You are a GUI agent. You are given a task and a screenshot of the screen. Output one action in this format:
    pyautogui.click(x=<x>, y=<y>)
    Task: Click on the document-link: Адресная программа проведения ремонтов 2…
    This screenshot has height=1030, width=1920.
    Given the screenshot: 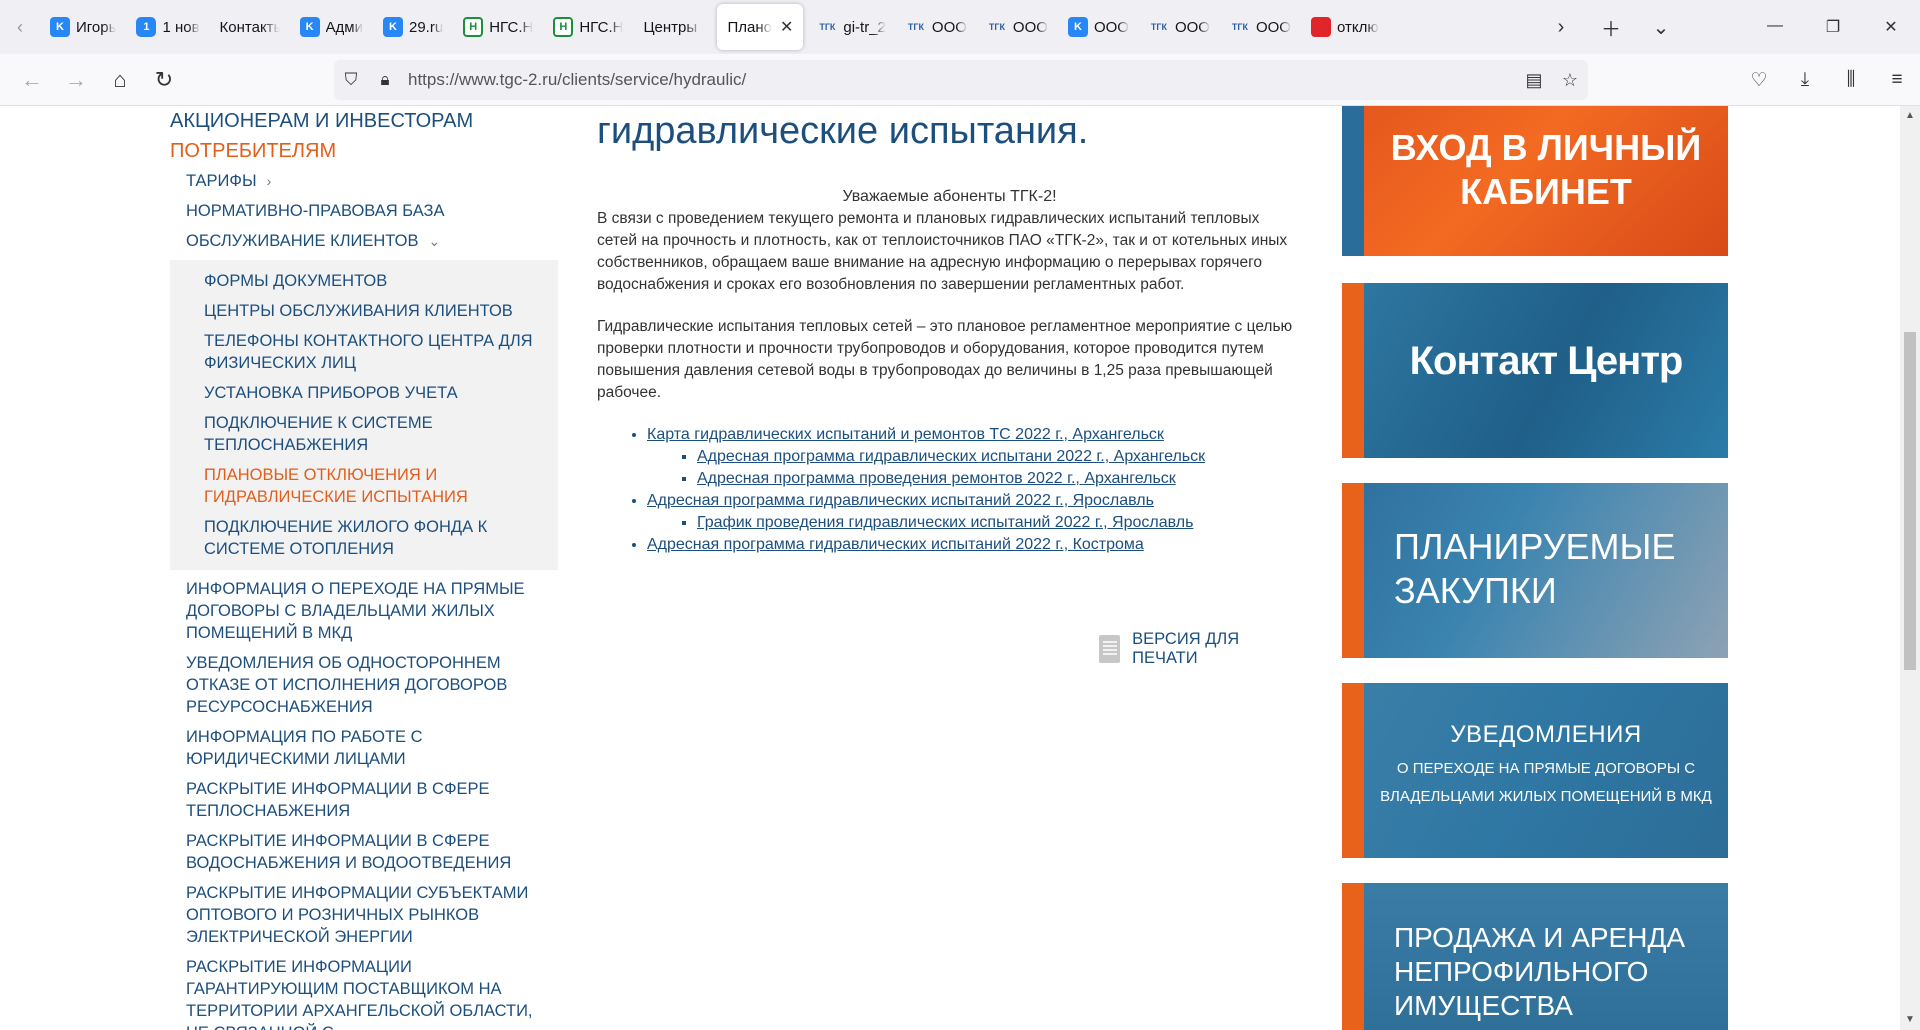 What is the action you would take?
    pyautogui.click(x=936, y=478)
    